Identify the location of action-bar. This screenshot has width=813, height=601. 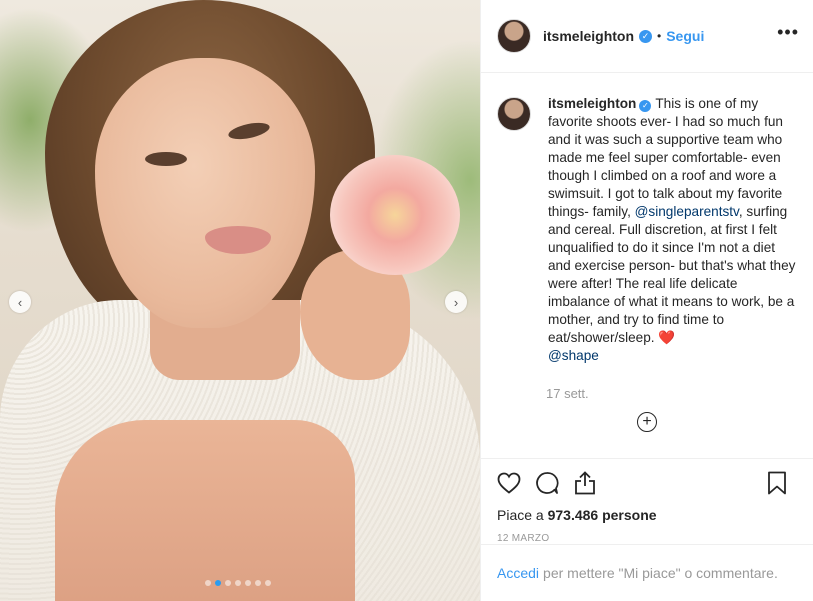
(647, 482).